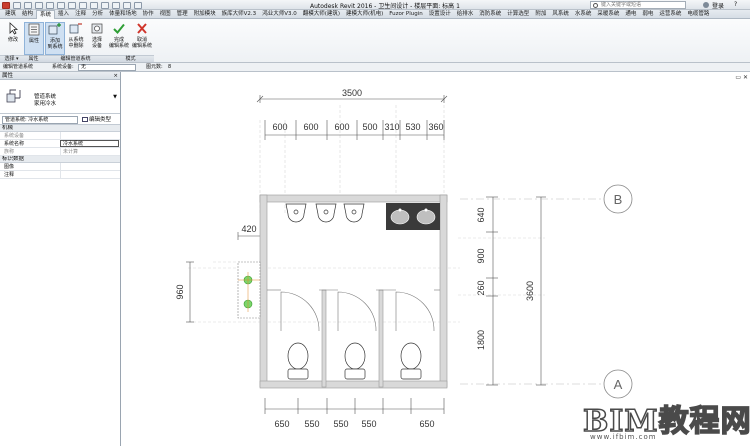  What do you see at coordinates (39, 5) in the screenshot?
I see `undo-icon` at bounding box center [39, 5].